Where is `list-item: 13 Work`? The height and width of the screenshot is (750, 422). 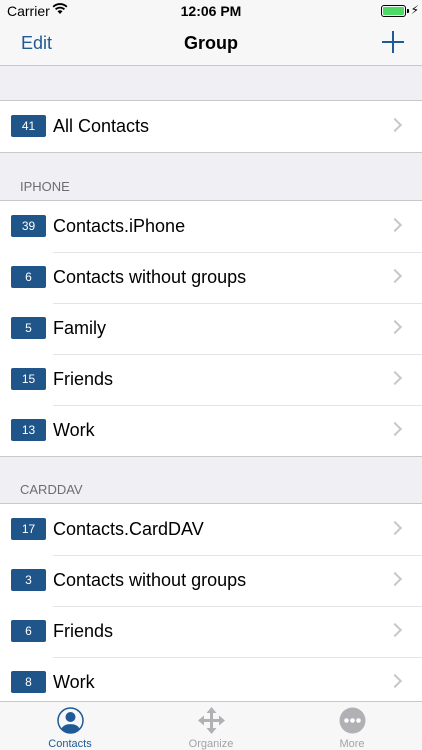
list-item: 13 Work is located at coordinates (211, 430).